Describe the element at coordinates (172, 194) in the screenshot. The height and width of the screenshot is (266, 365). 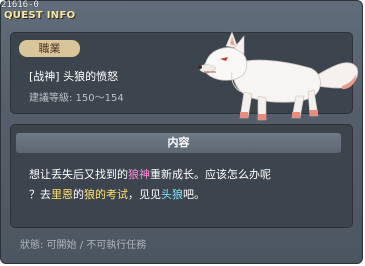
I see `npc-highlight: 头狼` at that location.